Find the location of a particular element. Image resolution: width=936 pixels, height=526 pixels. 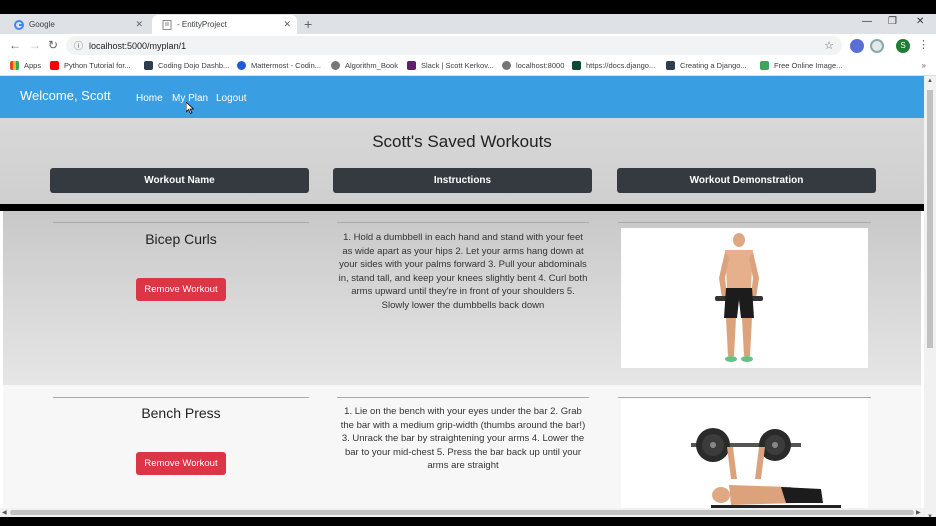

image-icon is located at coordinates (764, 65).